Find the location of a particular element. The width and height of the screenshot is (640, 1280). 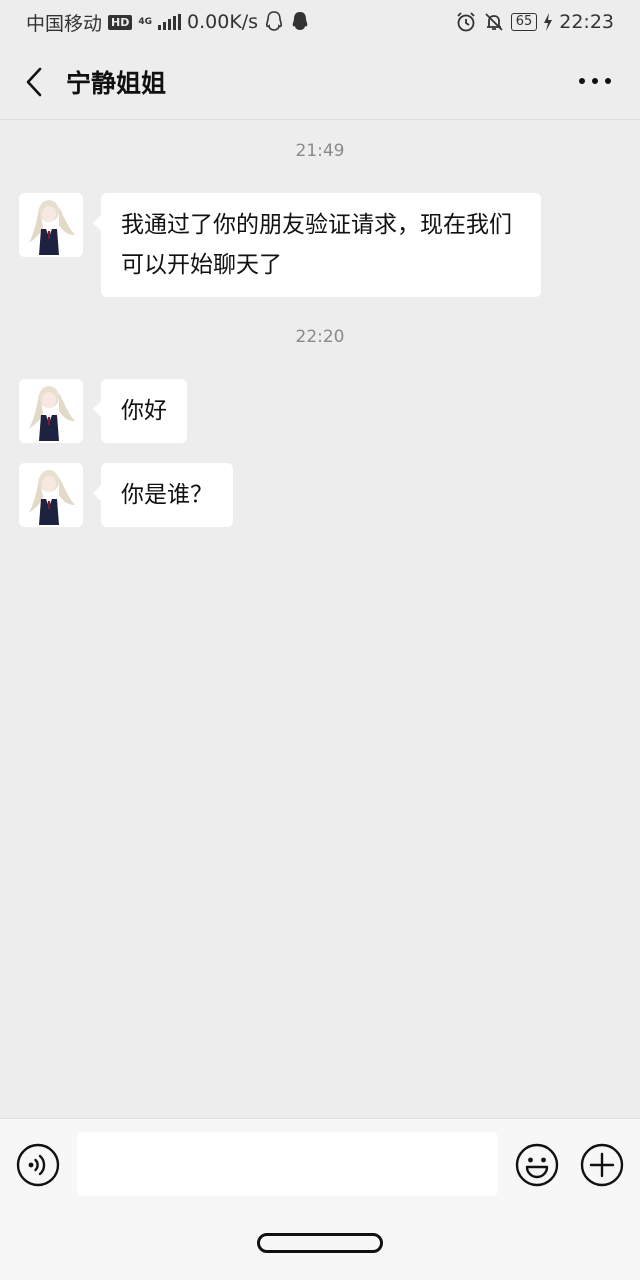

plus-icon is located at coordinates (602, 1165).